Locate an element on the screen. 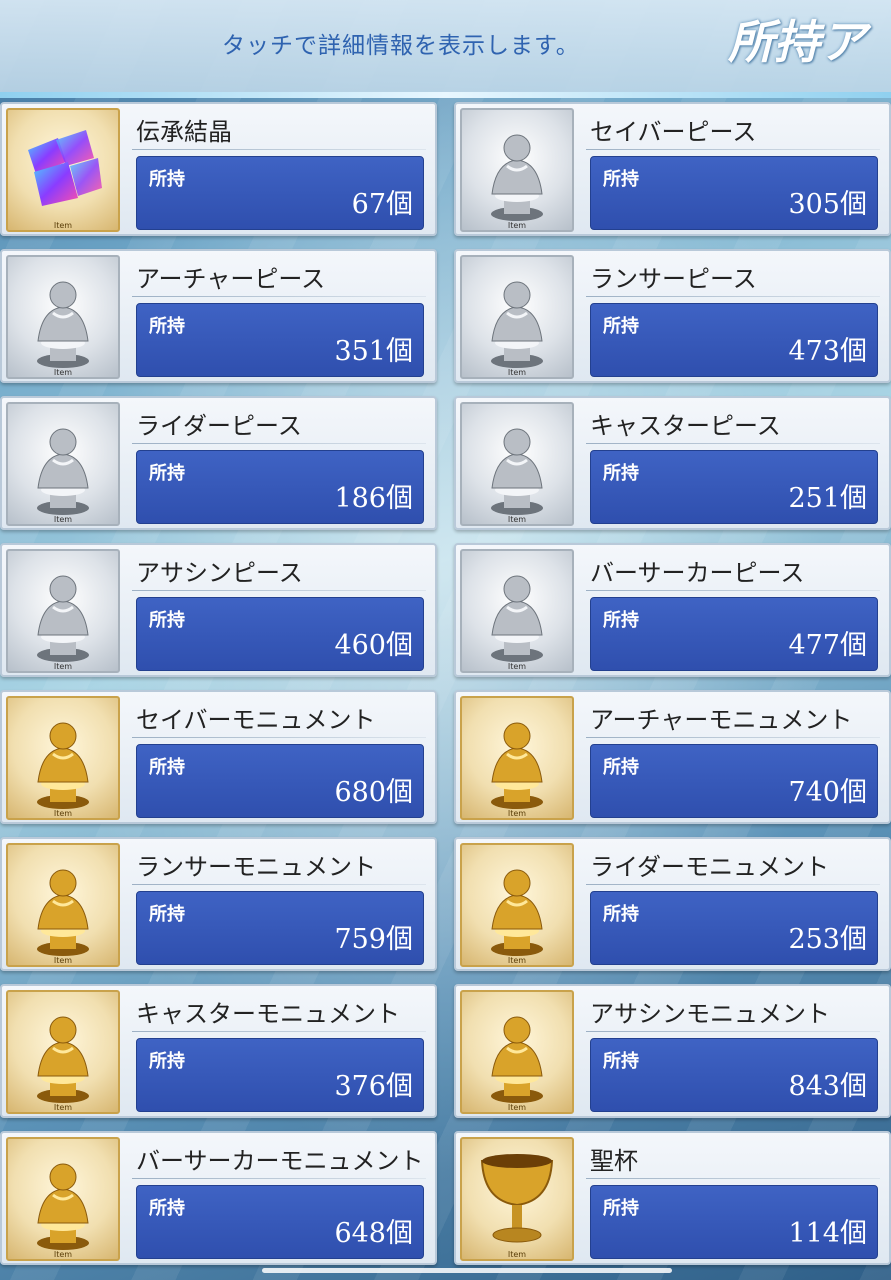 This screenshot has width=891, height=1280. item-card: Item アーチャーモニュメント所持 740個 is located at coordinates (672, 757).